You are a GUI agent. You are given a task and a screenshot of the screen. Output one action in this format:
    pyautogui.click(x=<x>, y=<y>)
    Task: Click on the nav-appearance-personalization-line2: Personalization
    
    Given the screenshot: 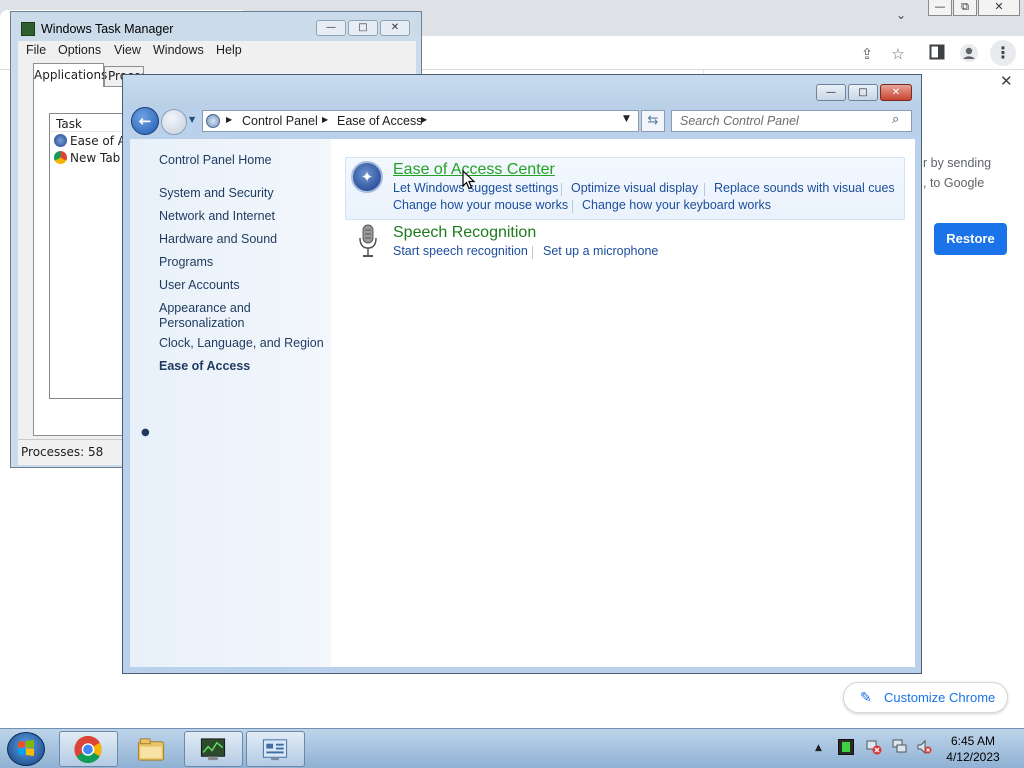 What is the action you would take?
    pyautogui.click(x=201, y=323)
    